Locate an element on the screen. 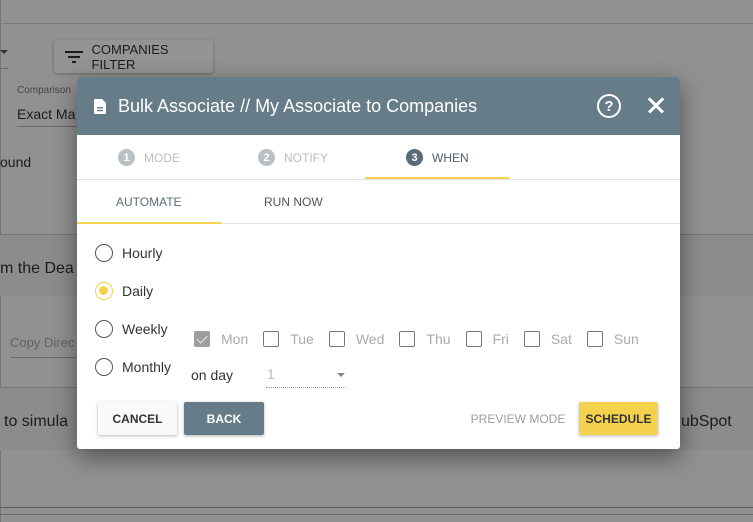 Image resolution: width=753 pixels, height=522 pixels. back-button: BACK is located at coordinates (224, 418).